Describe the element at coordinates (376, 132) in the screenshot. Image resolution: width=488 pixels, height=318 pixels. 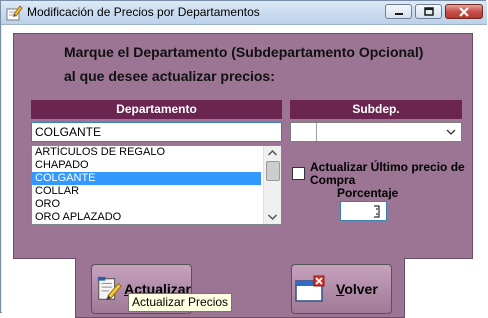
I see `subdep-combobox` at that location.